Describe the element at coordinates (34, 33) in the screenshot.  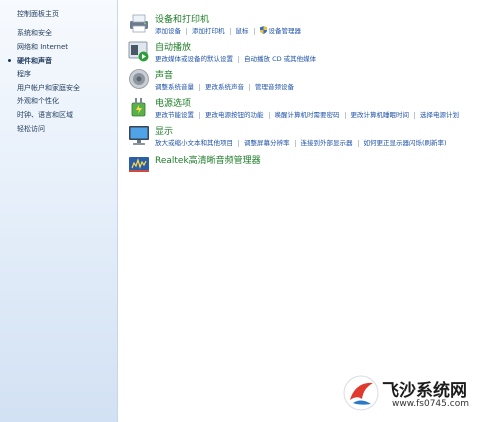
I see `nav-item-system-security: 系统和安全` at that location.